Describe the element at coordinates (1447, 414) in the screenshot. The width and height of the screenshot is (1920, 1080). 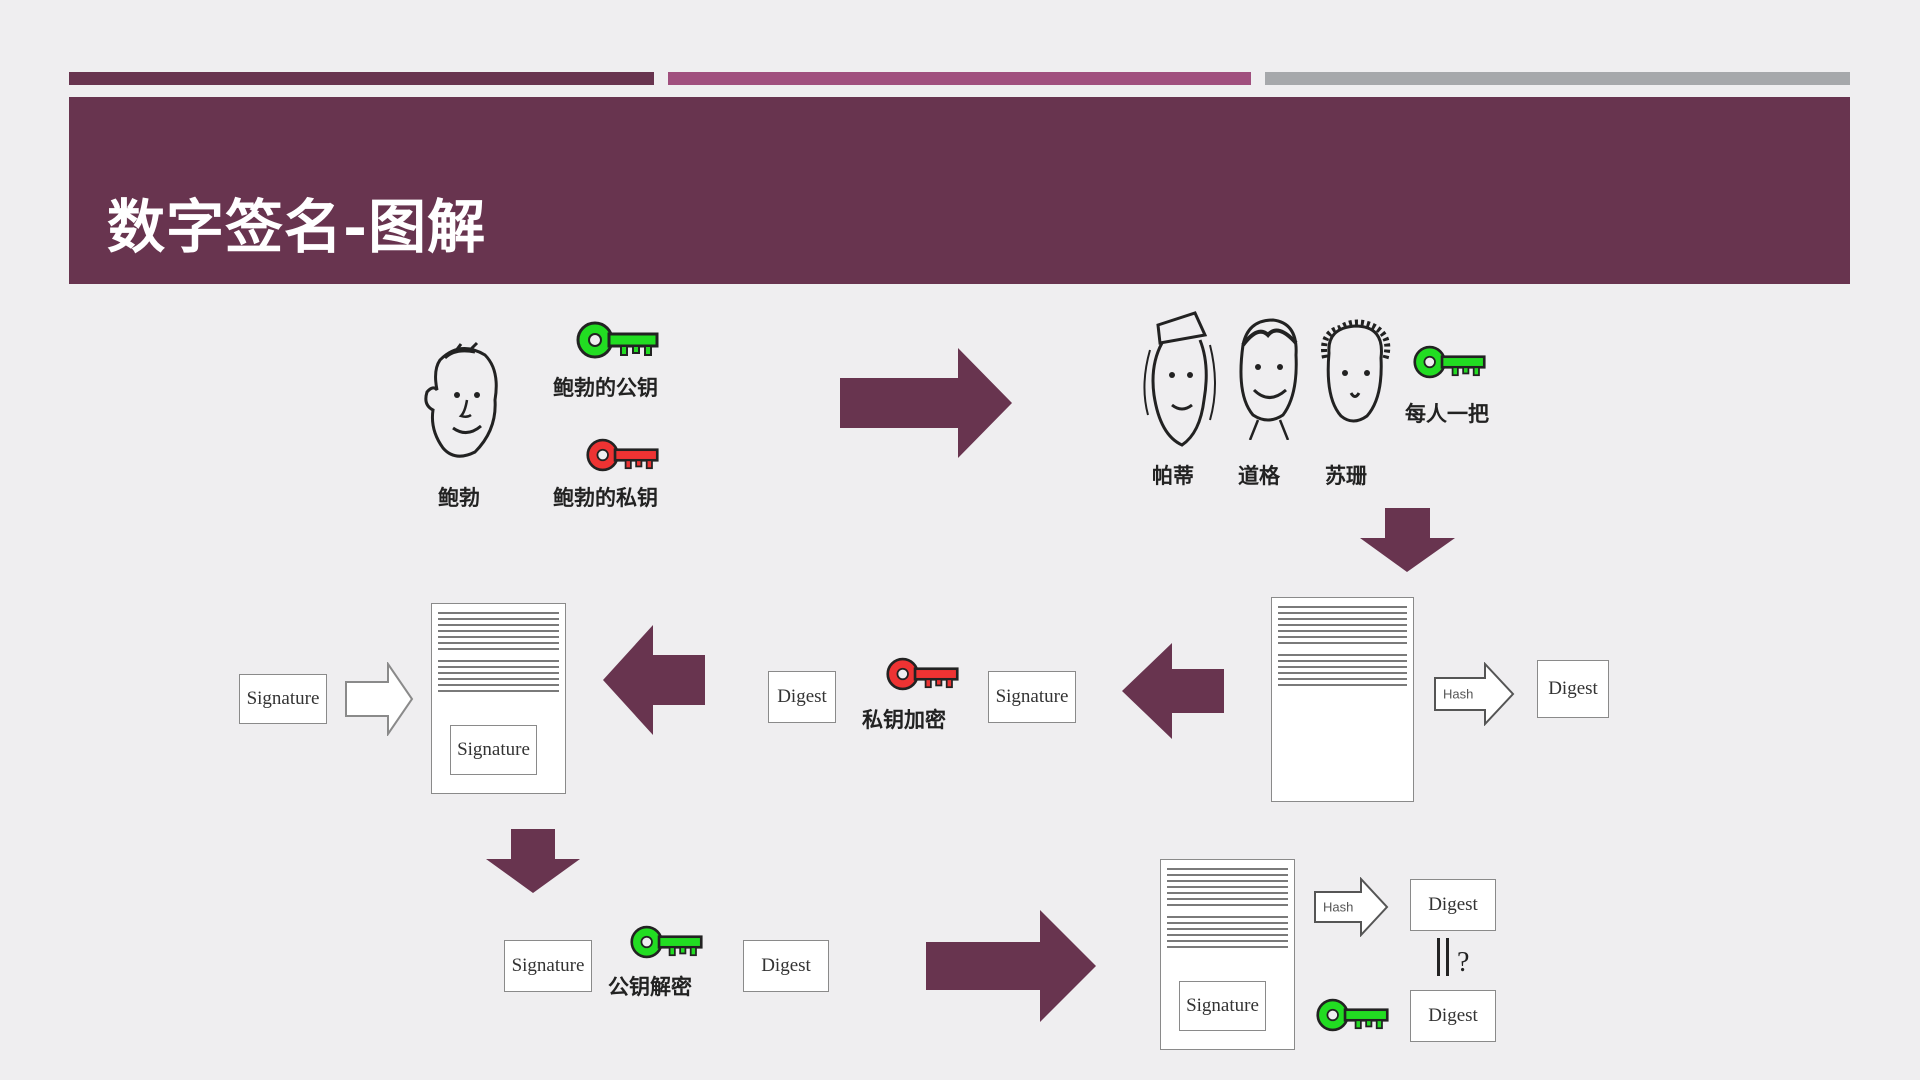
I see `each-one-label: 每人一把` at that location.